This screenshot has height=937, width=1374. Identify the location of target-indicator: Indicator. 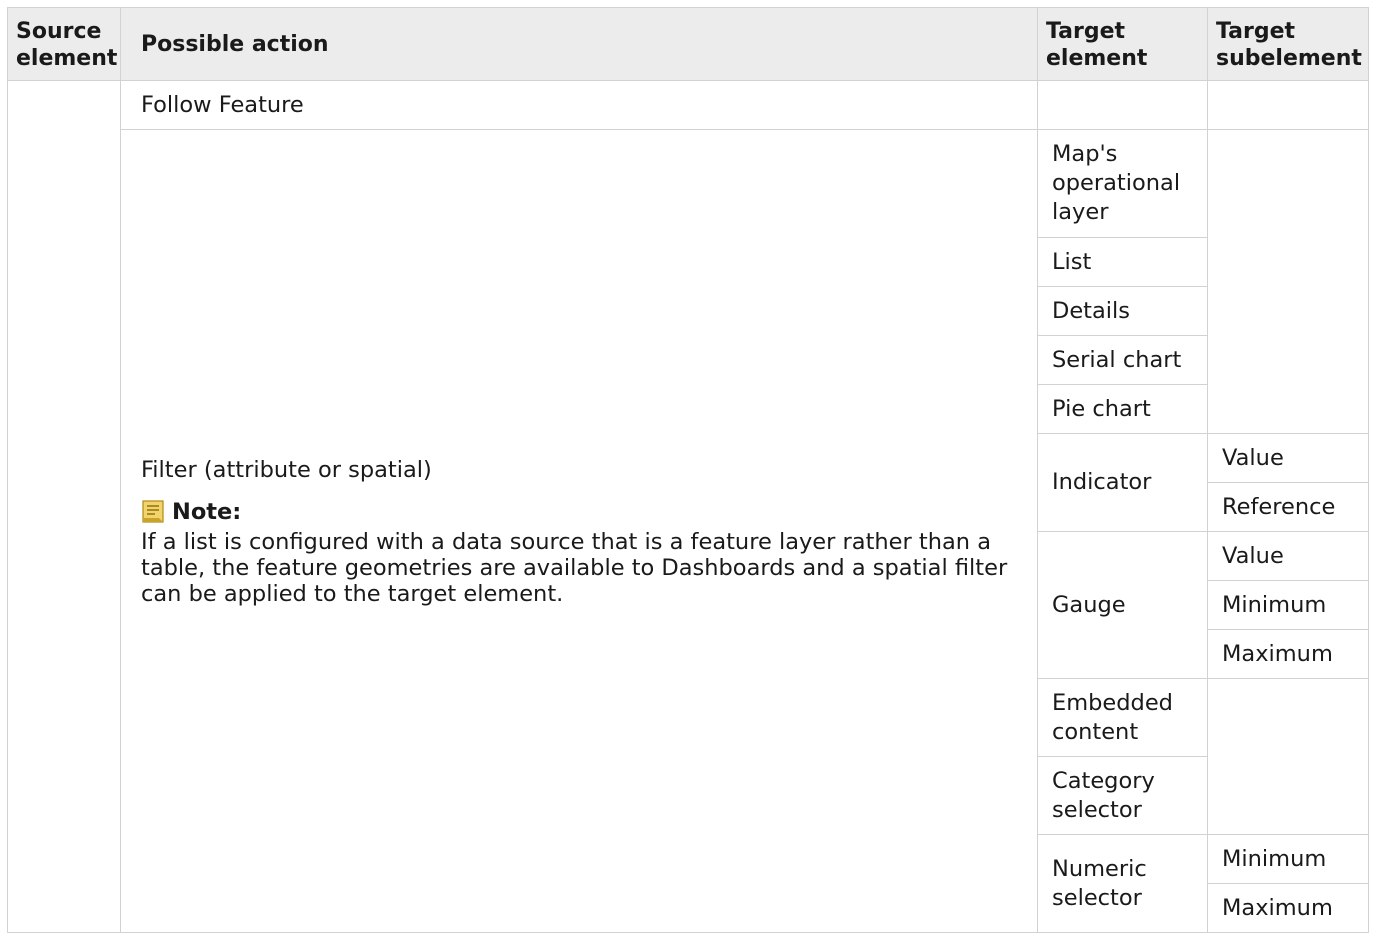
(1122, 482).